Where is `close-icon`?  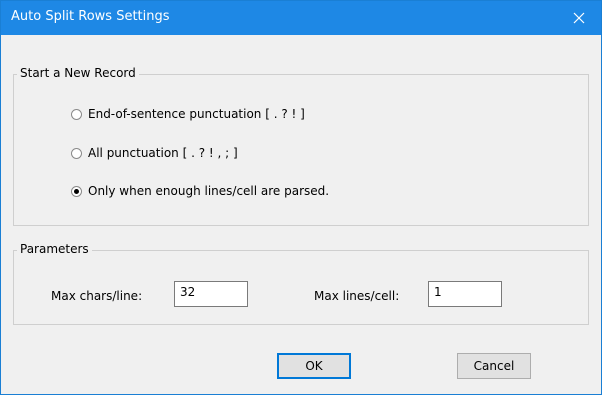 close-icon is located at coordinates (579, 18).